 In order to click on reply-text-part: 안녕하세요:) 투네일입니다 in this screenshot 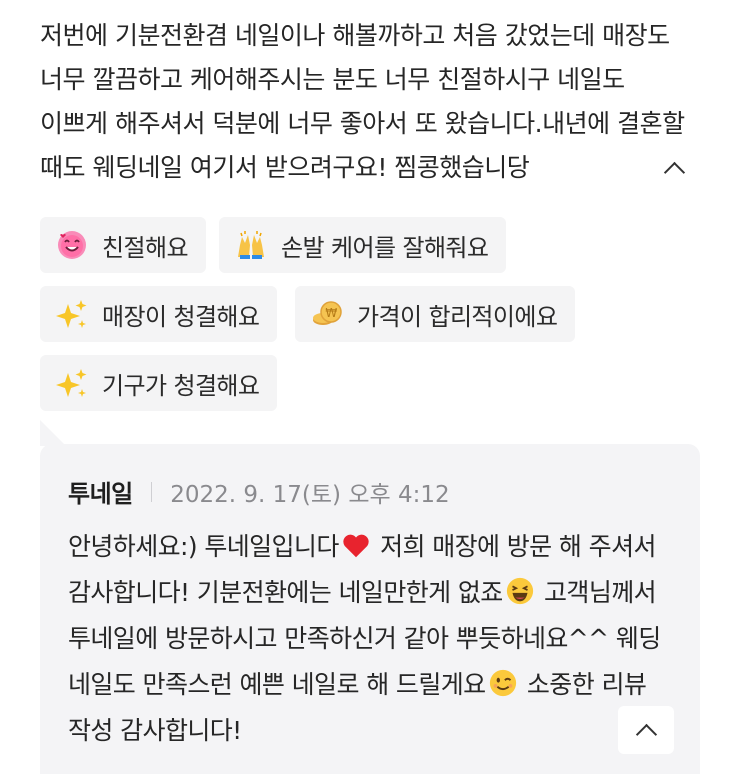, I will do `click(203, 546)`.